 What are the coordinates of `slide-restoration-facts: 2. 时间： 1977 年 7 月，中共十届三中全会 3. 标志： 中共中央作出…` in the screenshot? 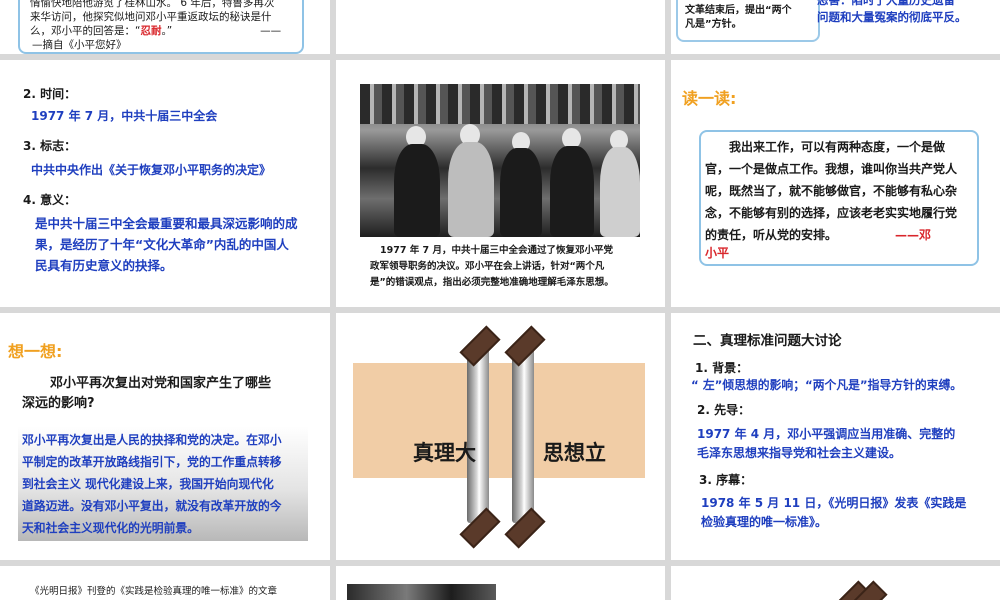 It's located at (165, 183).